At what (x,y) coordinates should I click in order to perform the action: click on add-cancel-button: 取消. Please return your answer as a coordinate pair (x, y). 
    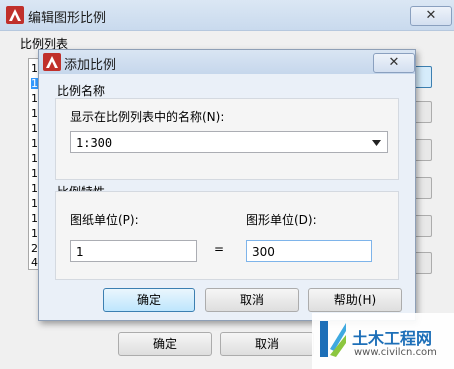
    Looking at the image, I should click on (252, 300).